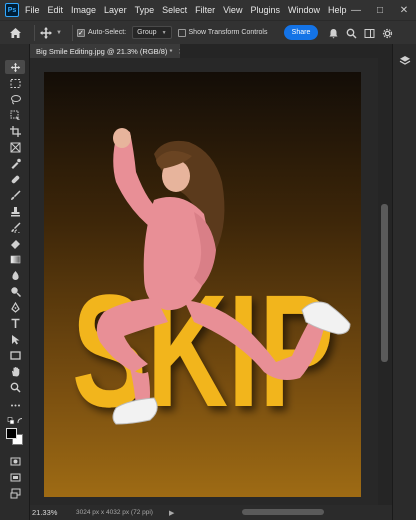 This screenshot has height=520, width=416. I want to click on move-tool-preset: ▼, so click(50, 33).